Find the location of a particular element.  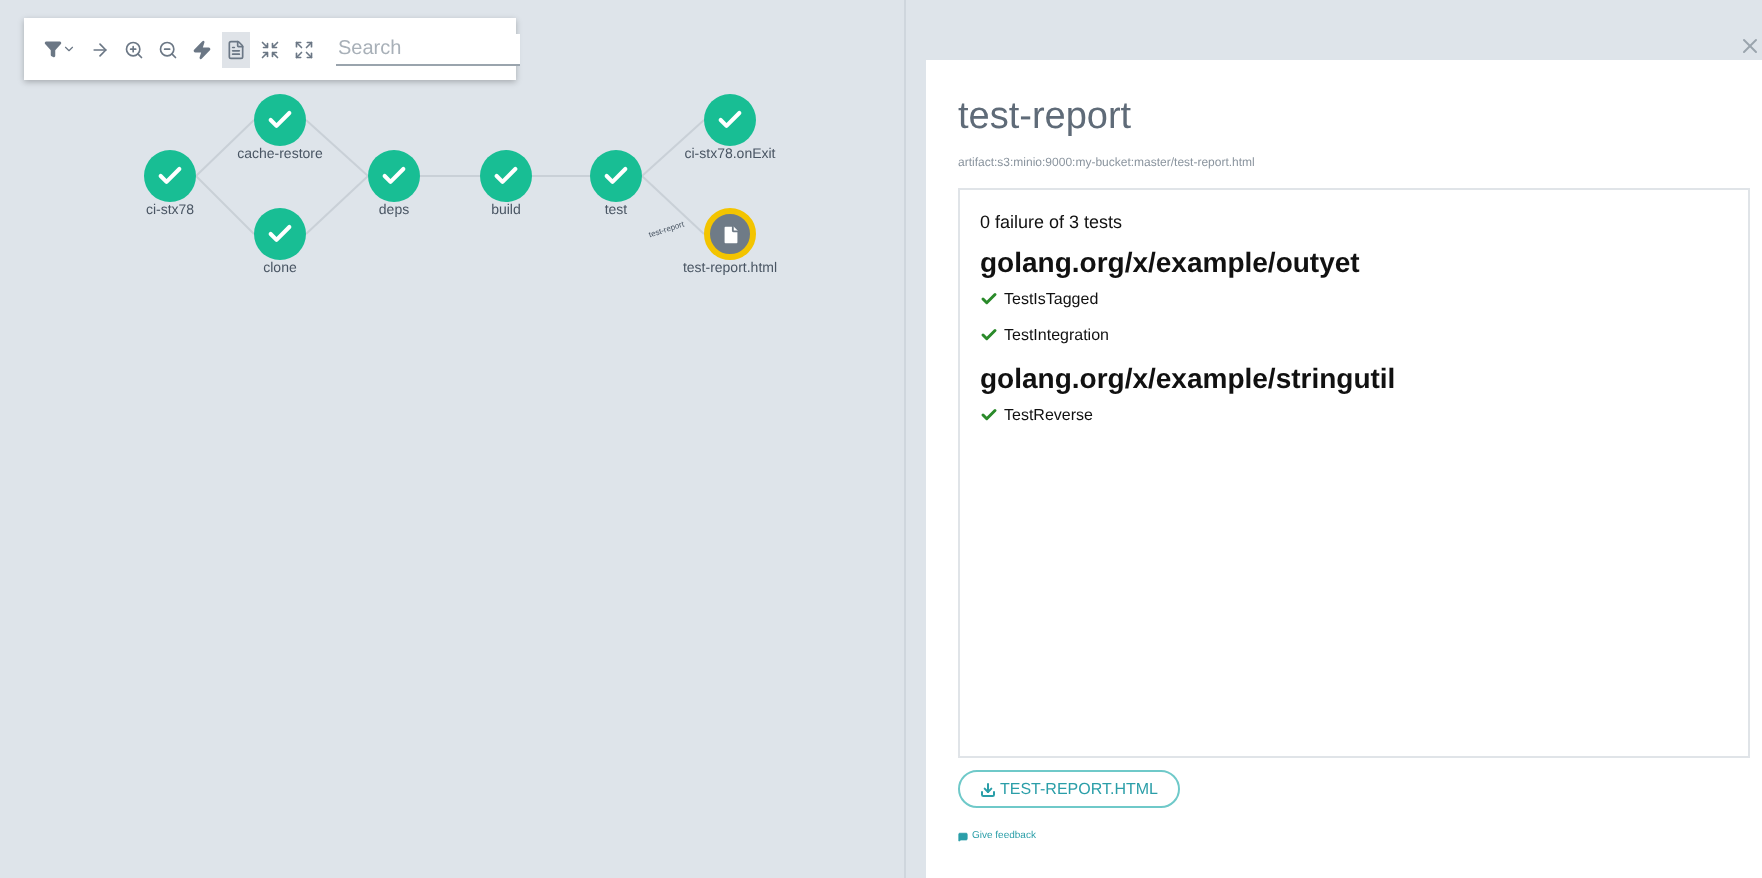

package-heading: golang.org/x/example/outyet is located at coordinates (1171, 262).